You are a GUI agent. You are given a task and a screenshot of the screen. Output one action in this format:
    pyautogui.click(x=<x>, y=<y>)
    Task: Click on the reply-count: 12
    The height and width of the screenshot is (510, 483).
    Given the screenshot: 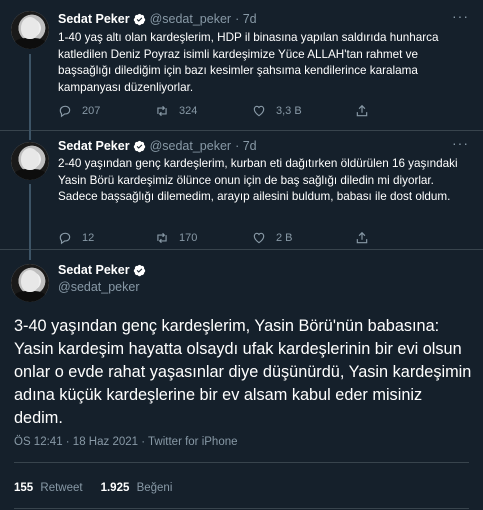 What is the action you would take?
    pyautogui.click(x=88, y=238)
    